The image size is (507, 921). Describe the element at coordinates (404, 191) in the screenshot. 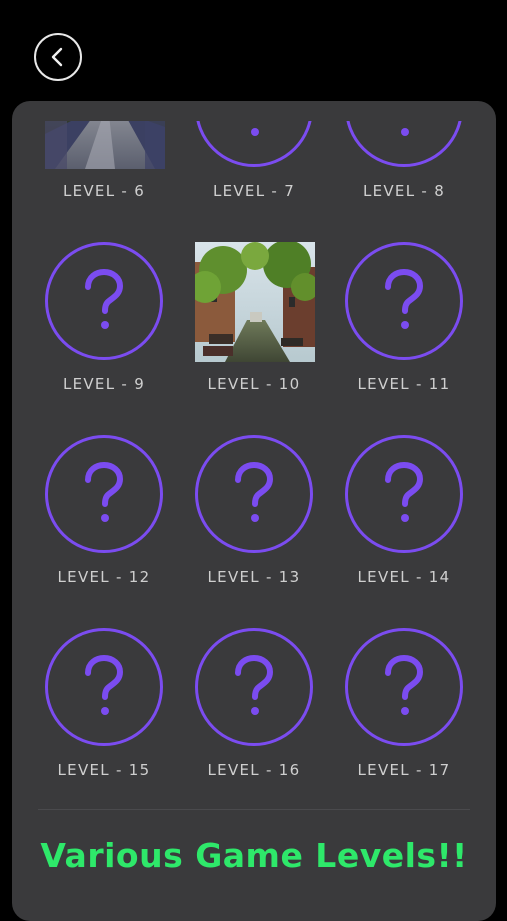

I see `level-label: LEVEL - 8` at that location.